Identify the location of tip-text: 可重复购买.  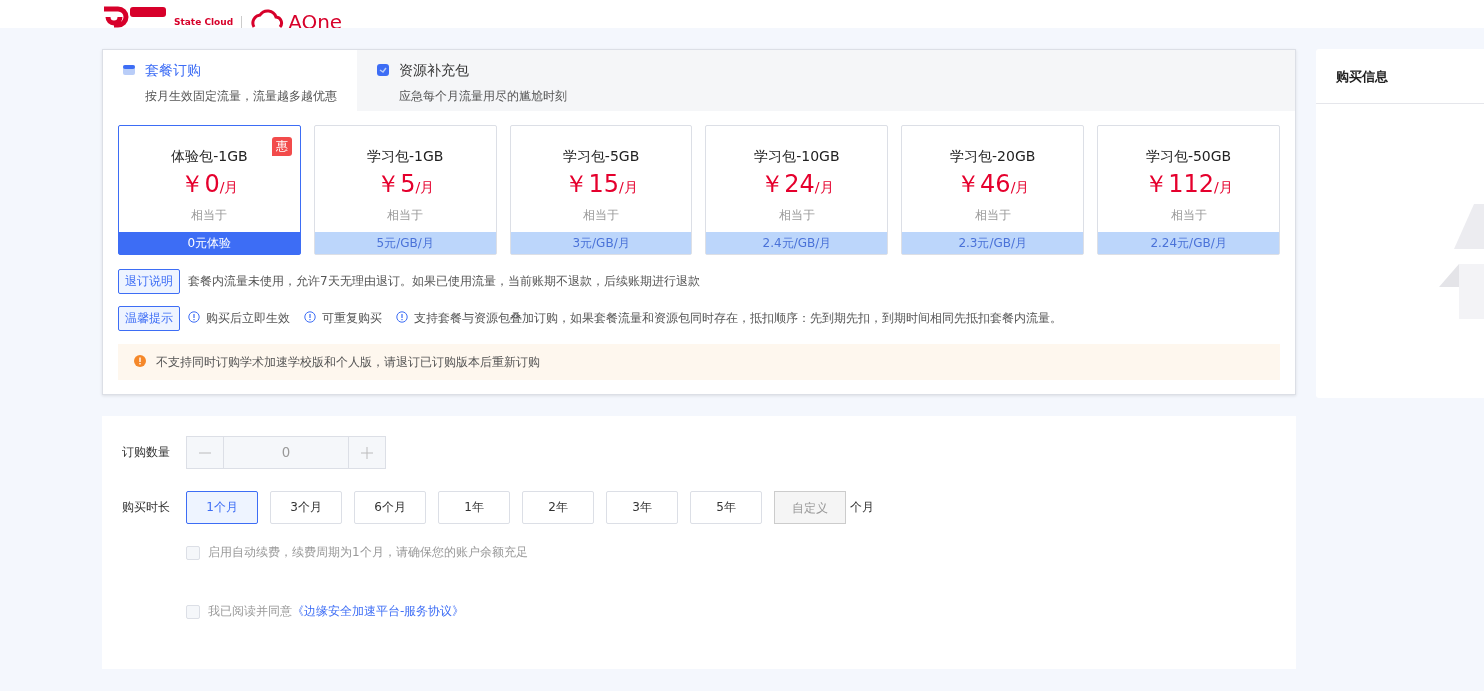
(352, 318).